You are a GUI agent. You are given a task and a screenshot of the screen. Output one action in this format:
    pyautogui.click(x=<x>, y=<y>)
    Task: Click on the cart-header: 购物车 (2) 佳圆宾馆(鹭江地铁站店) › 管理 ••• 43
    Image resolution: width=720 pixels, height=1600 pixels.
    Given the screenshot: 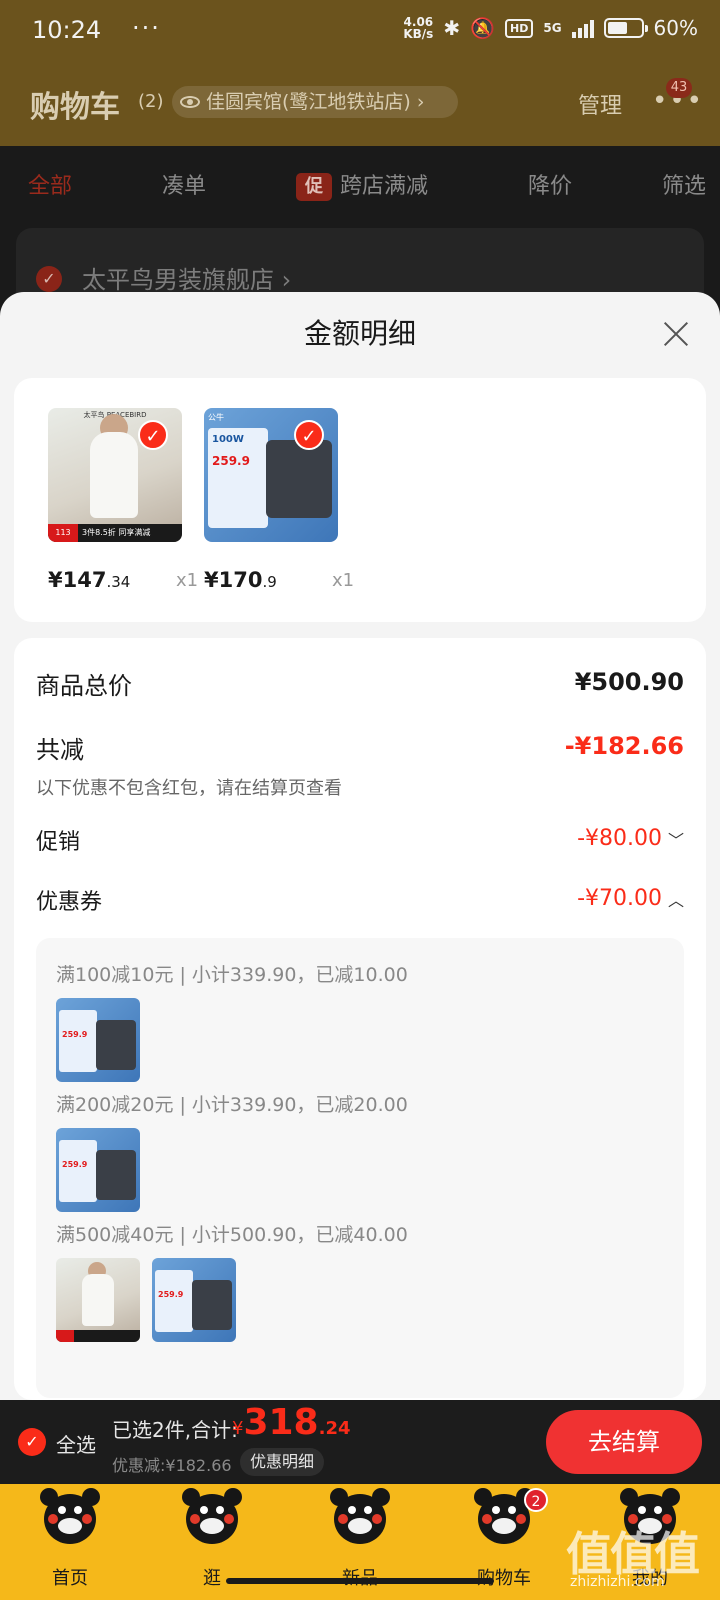 What is the action you would take?
    pyautogui.click(x=360, y=105)
    